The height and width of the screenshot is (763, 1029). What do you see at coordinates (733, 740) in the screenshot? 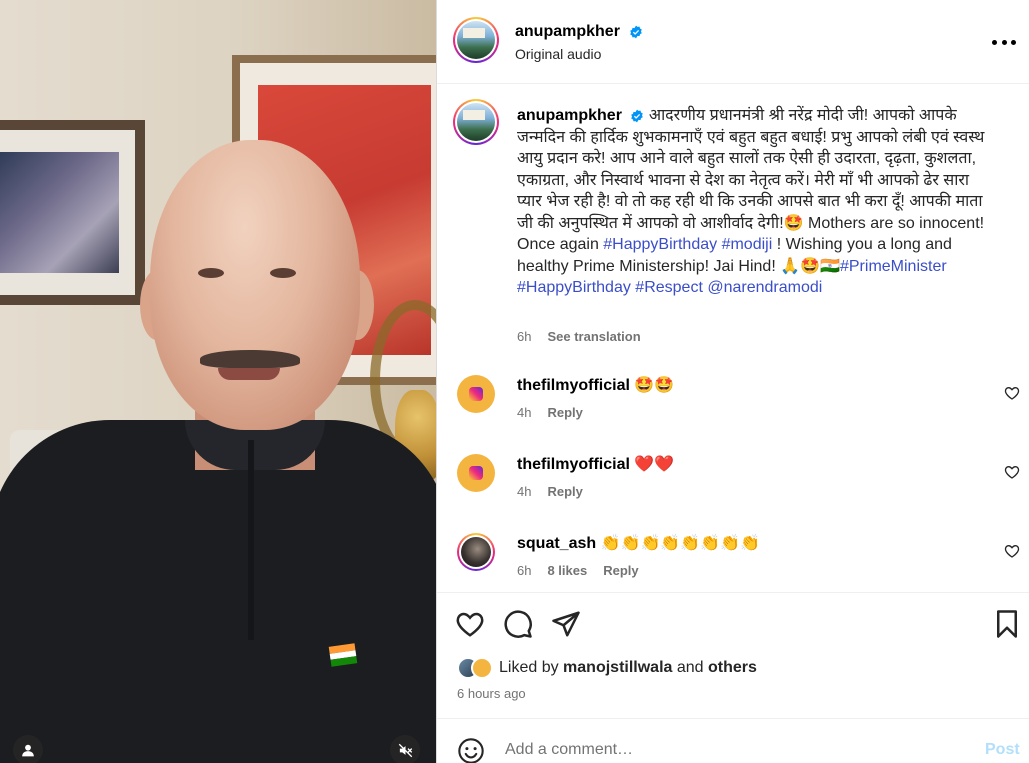
I see `add-comment-bar: Post` at bounding box center [733, 740].